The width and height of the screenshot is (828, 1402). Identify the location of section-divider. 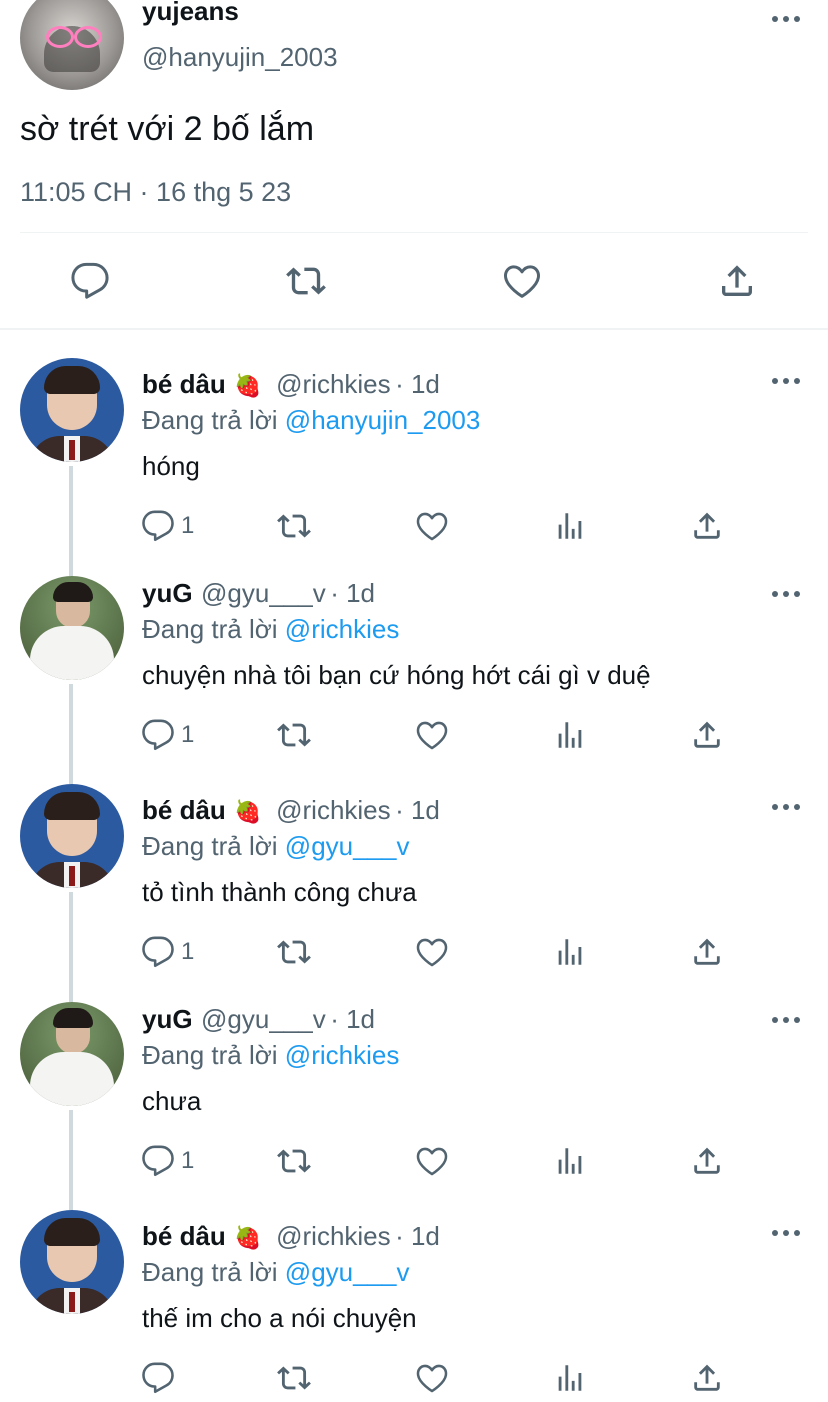
(414, 329).